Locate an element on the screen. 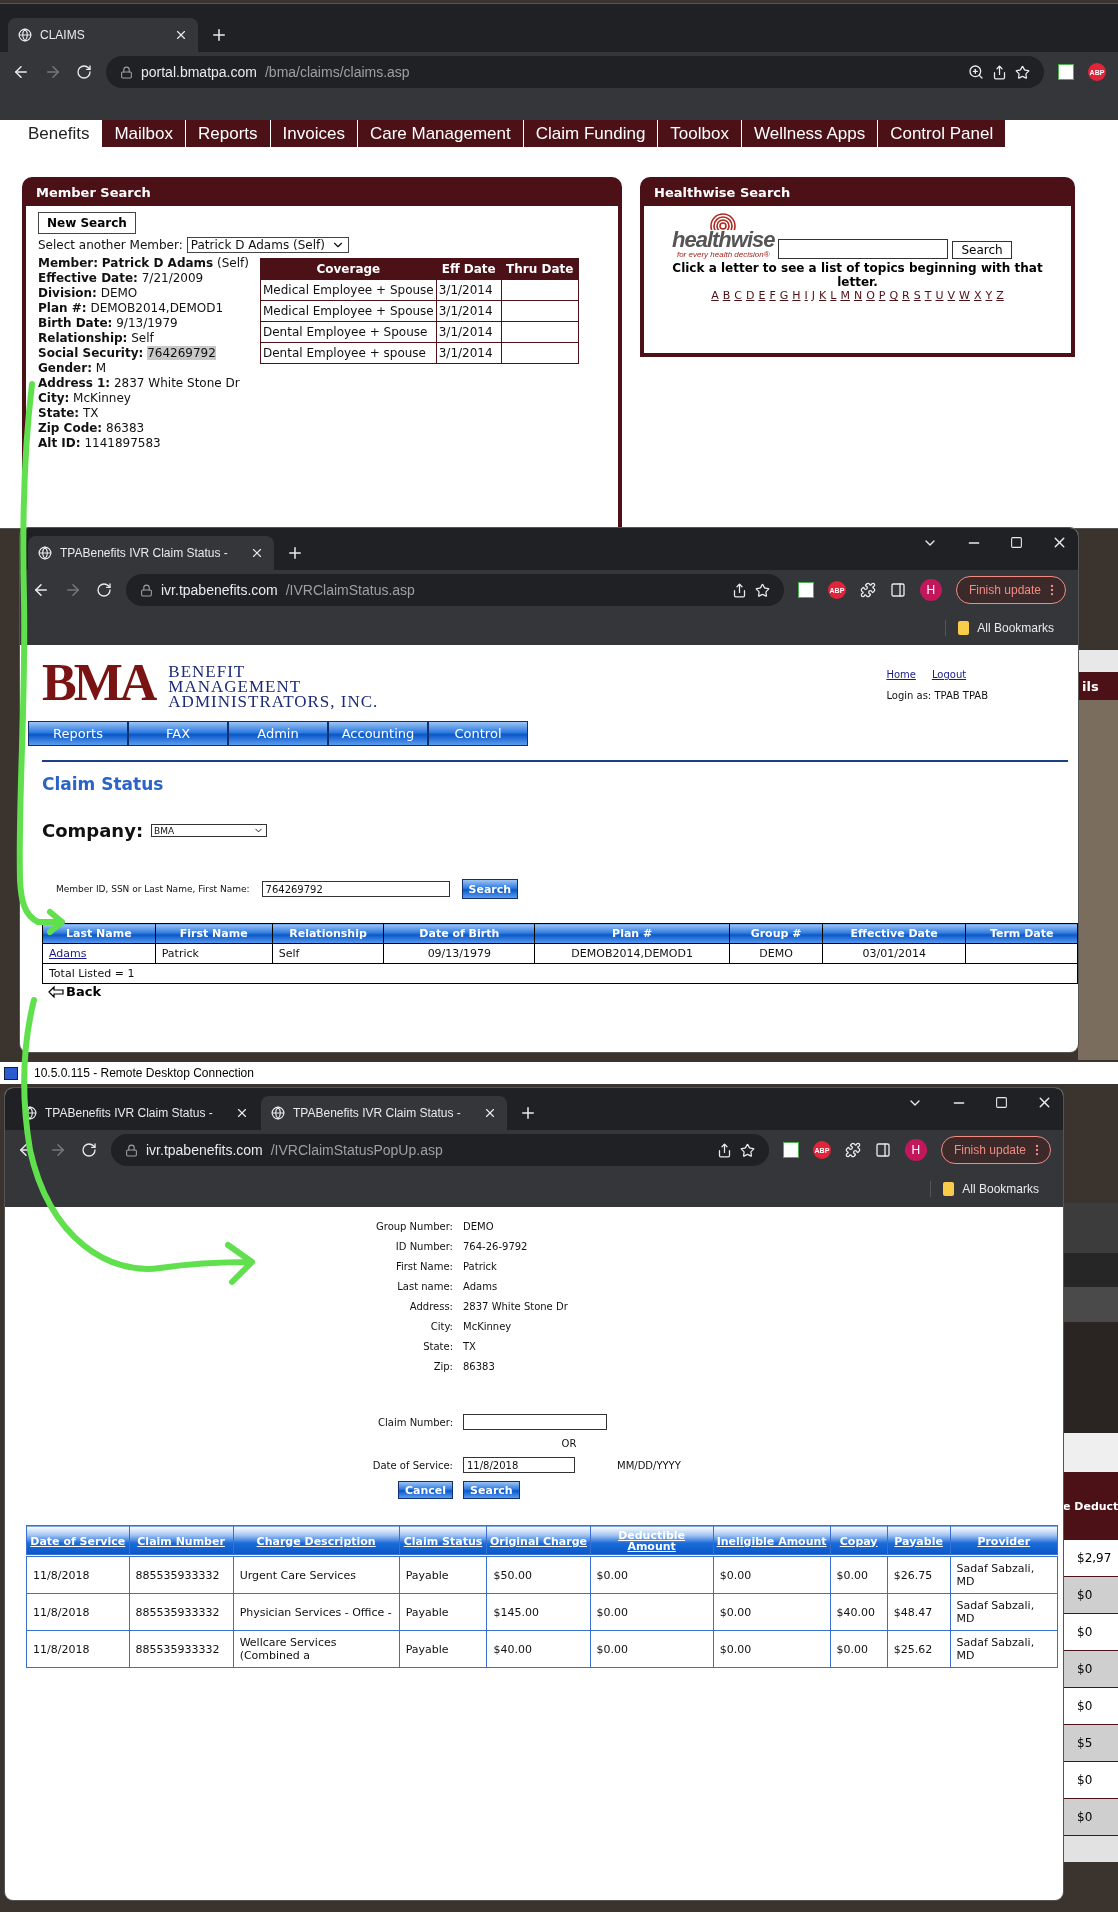  letter-link: Z is located at coordinates (1000, 295).